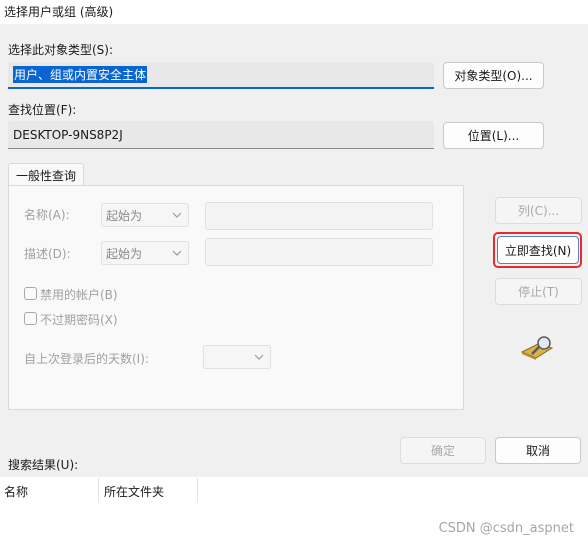  What do you see at coordinates (506, 528) in the screenshot?
I see `watermark: CSDN @csdn_aspnet` at bounding box center [506, 528].